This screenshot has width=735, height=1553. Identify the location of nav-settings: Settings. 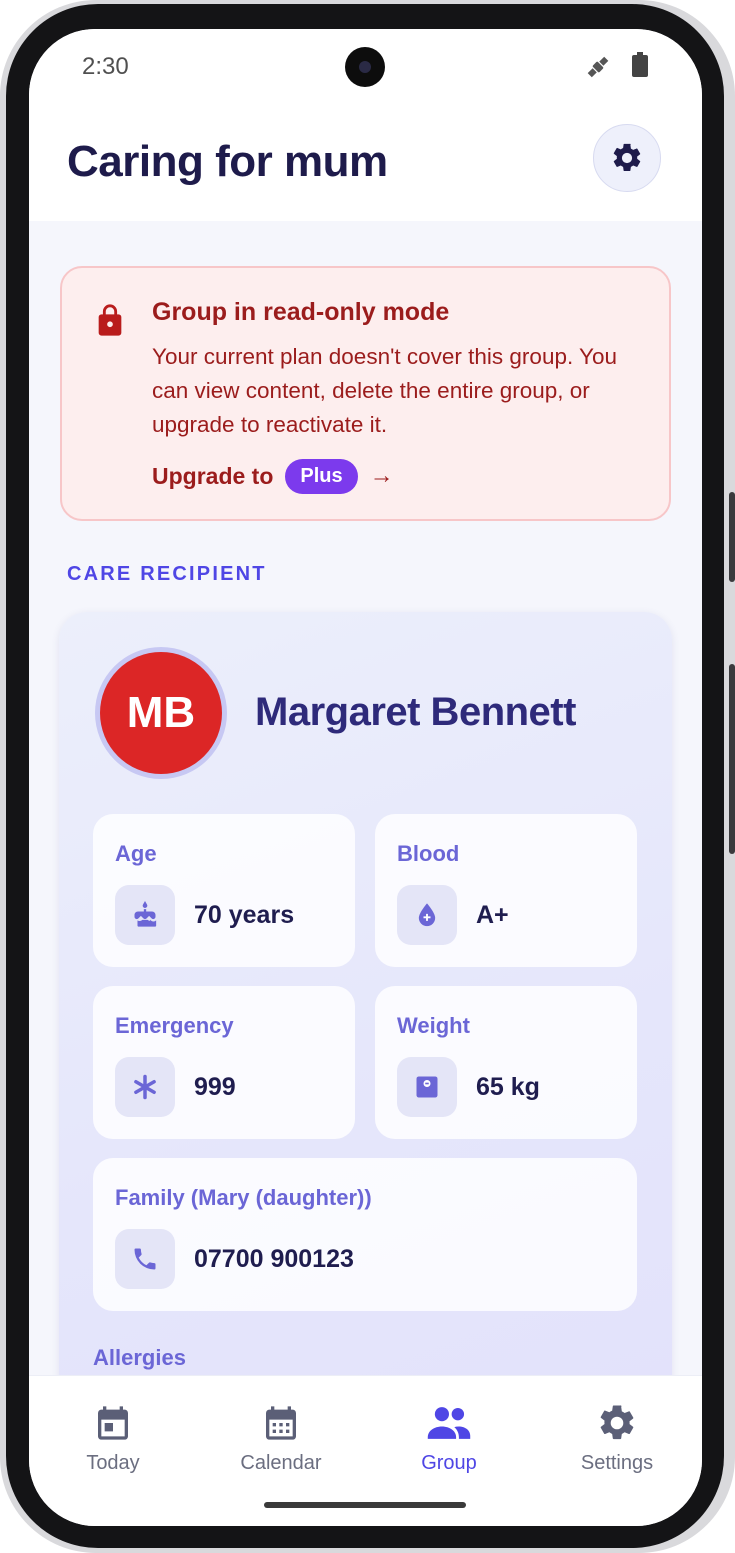
(617, 1437).